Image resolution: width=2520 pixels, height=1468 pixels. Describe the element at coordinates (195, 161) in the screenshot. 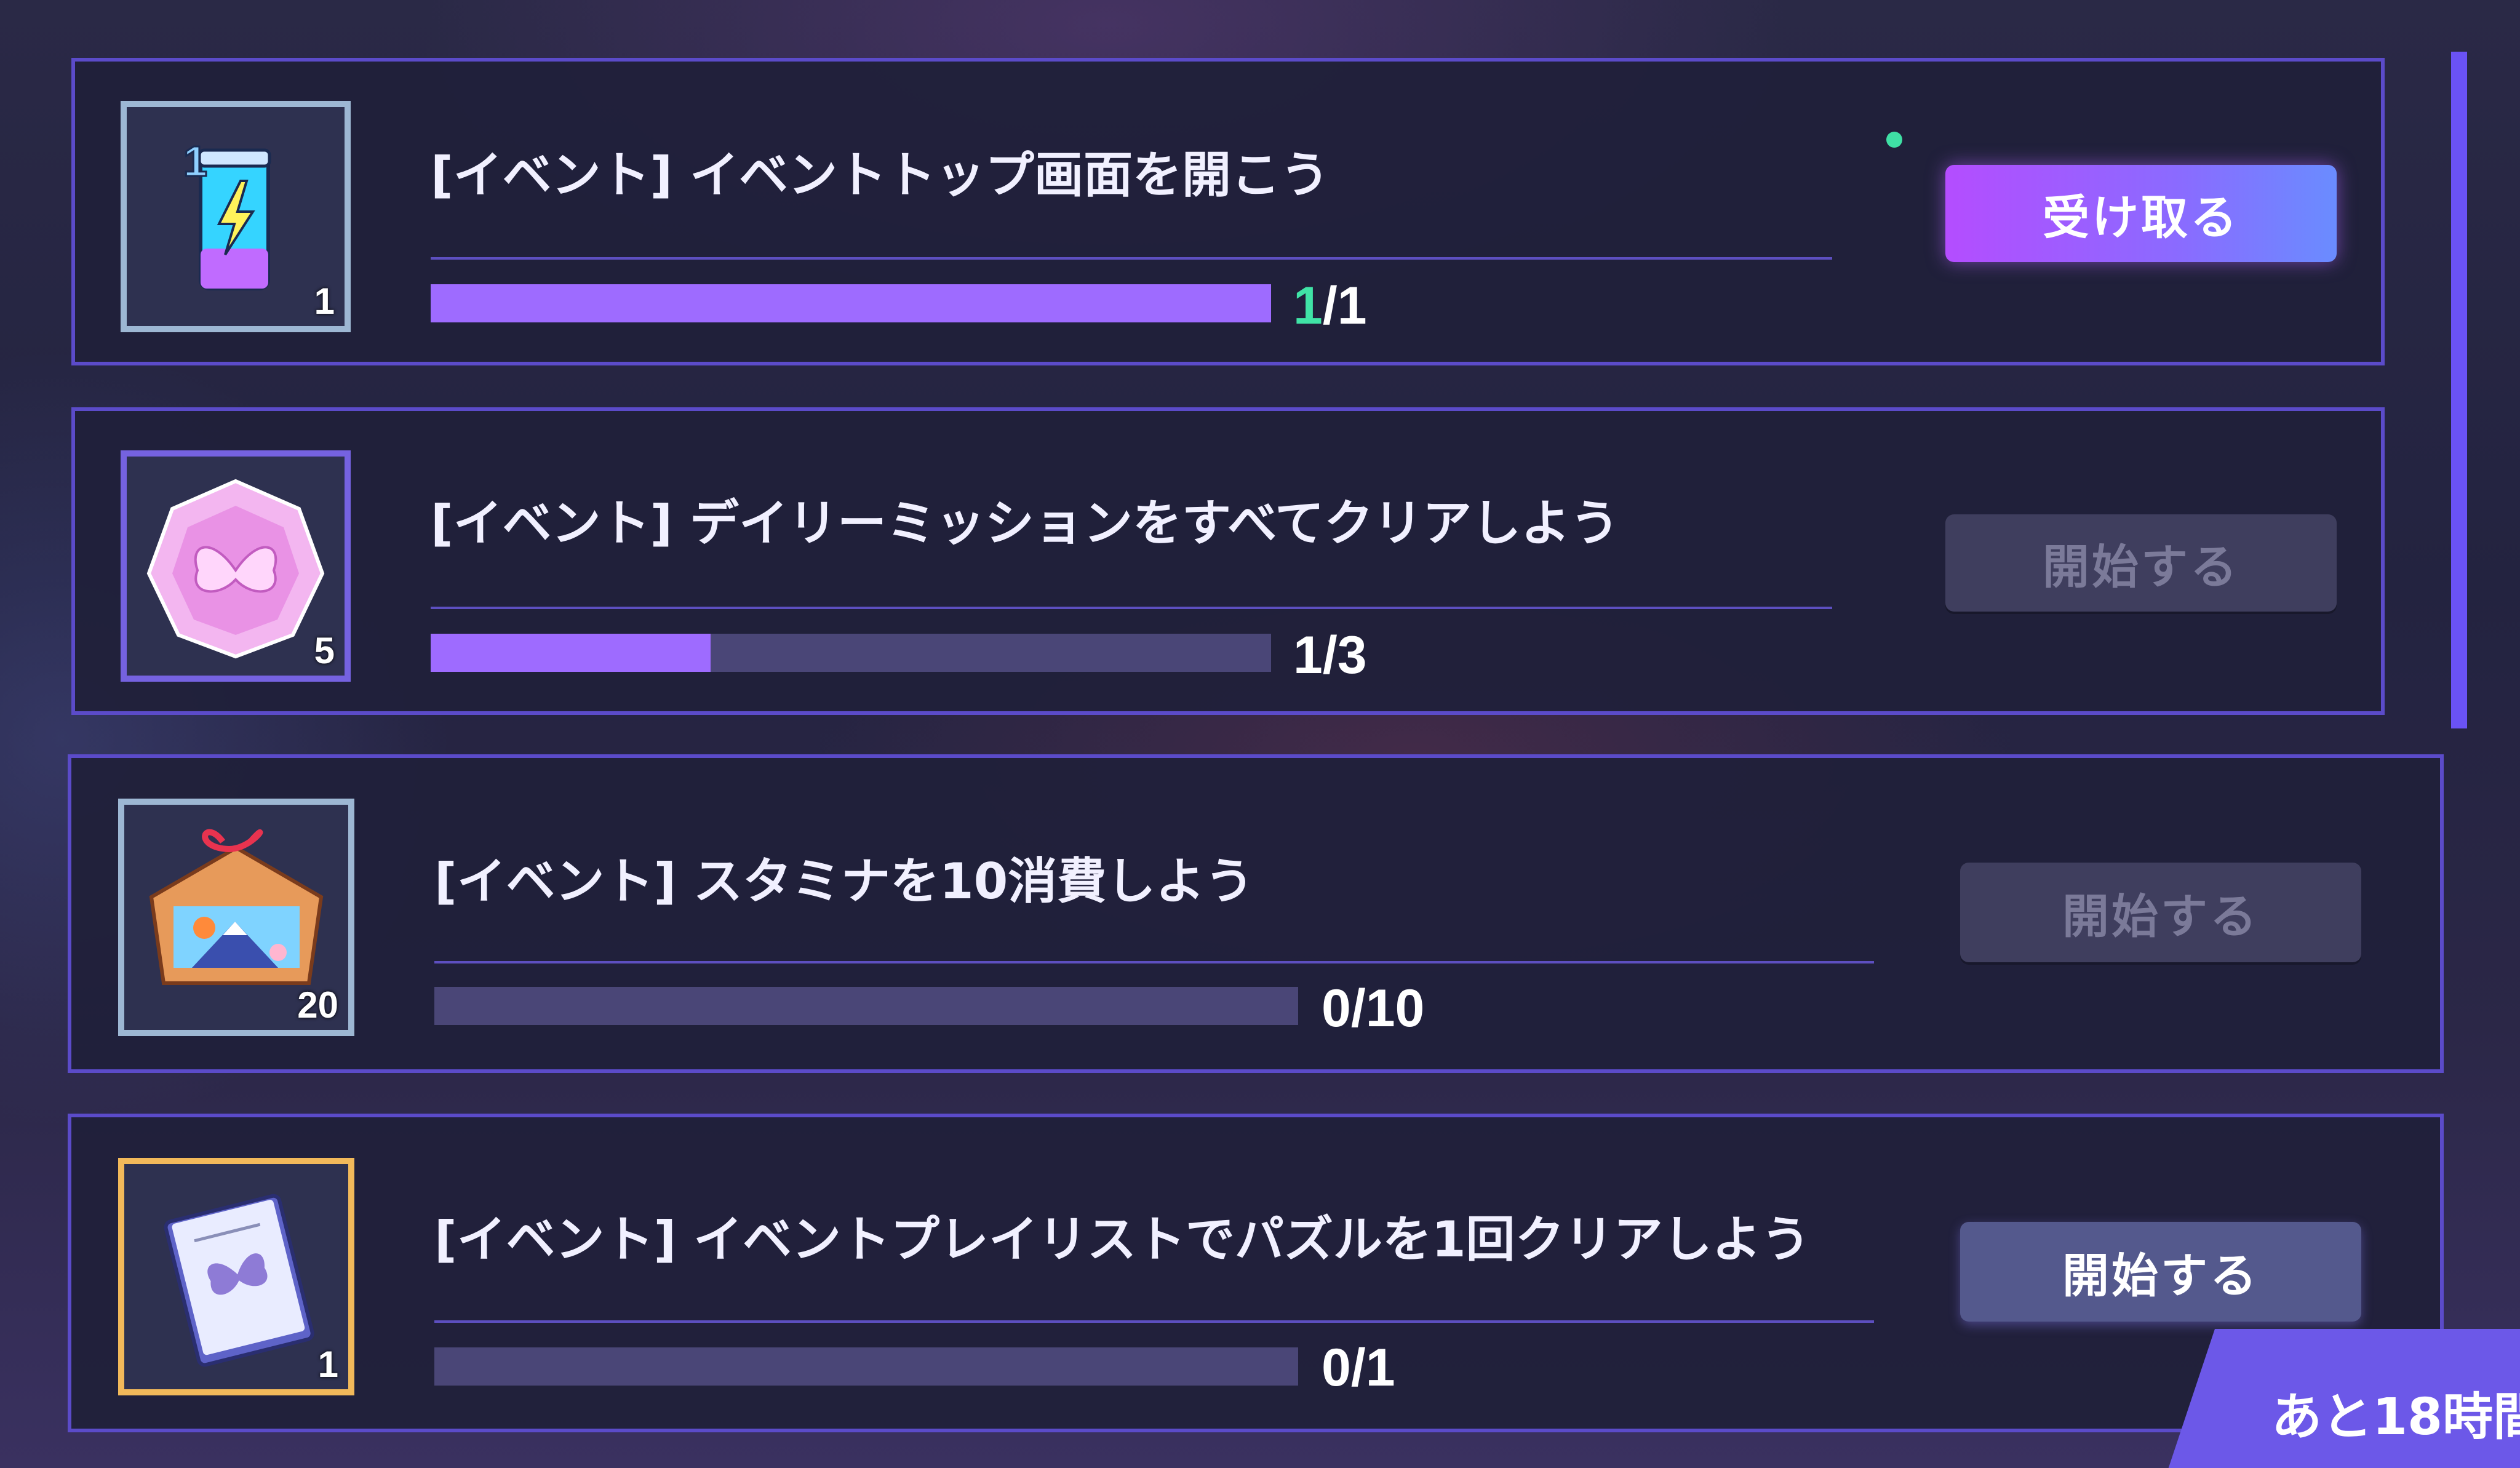

I see `svg-text: 1` at that location.